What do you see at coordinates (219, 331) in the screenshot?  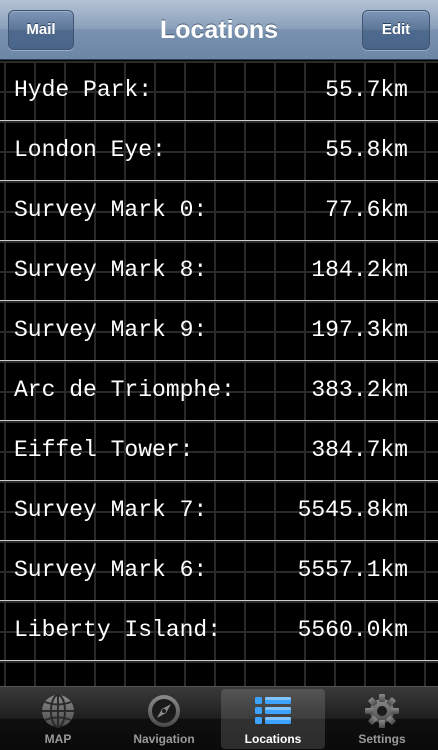 I see `list-item: Survey Mark 9: 197.3km` at bounding box center [219, 331].